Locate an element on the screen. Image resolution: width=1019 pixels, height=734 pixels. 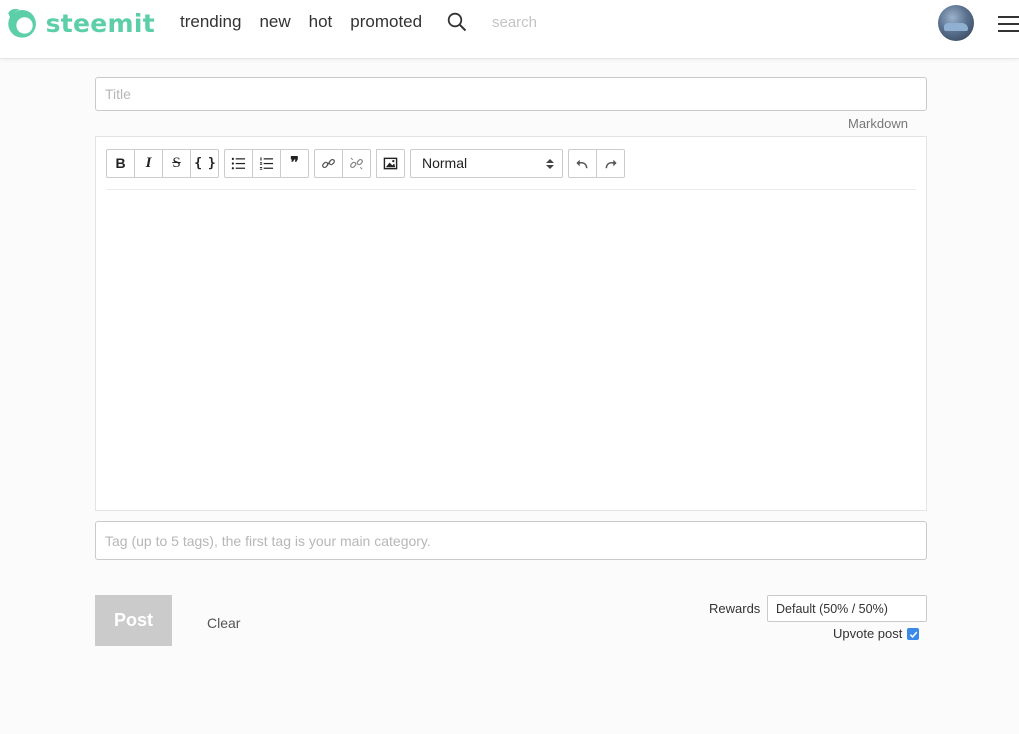
image-icon is located at coordinates (390, 163).